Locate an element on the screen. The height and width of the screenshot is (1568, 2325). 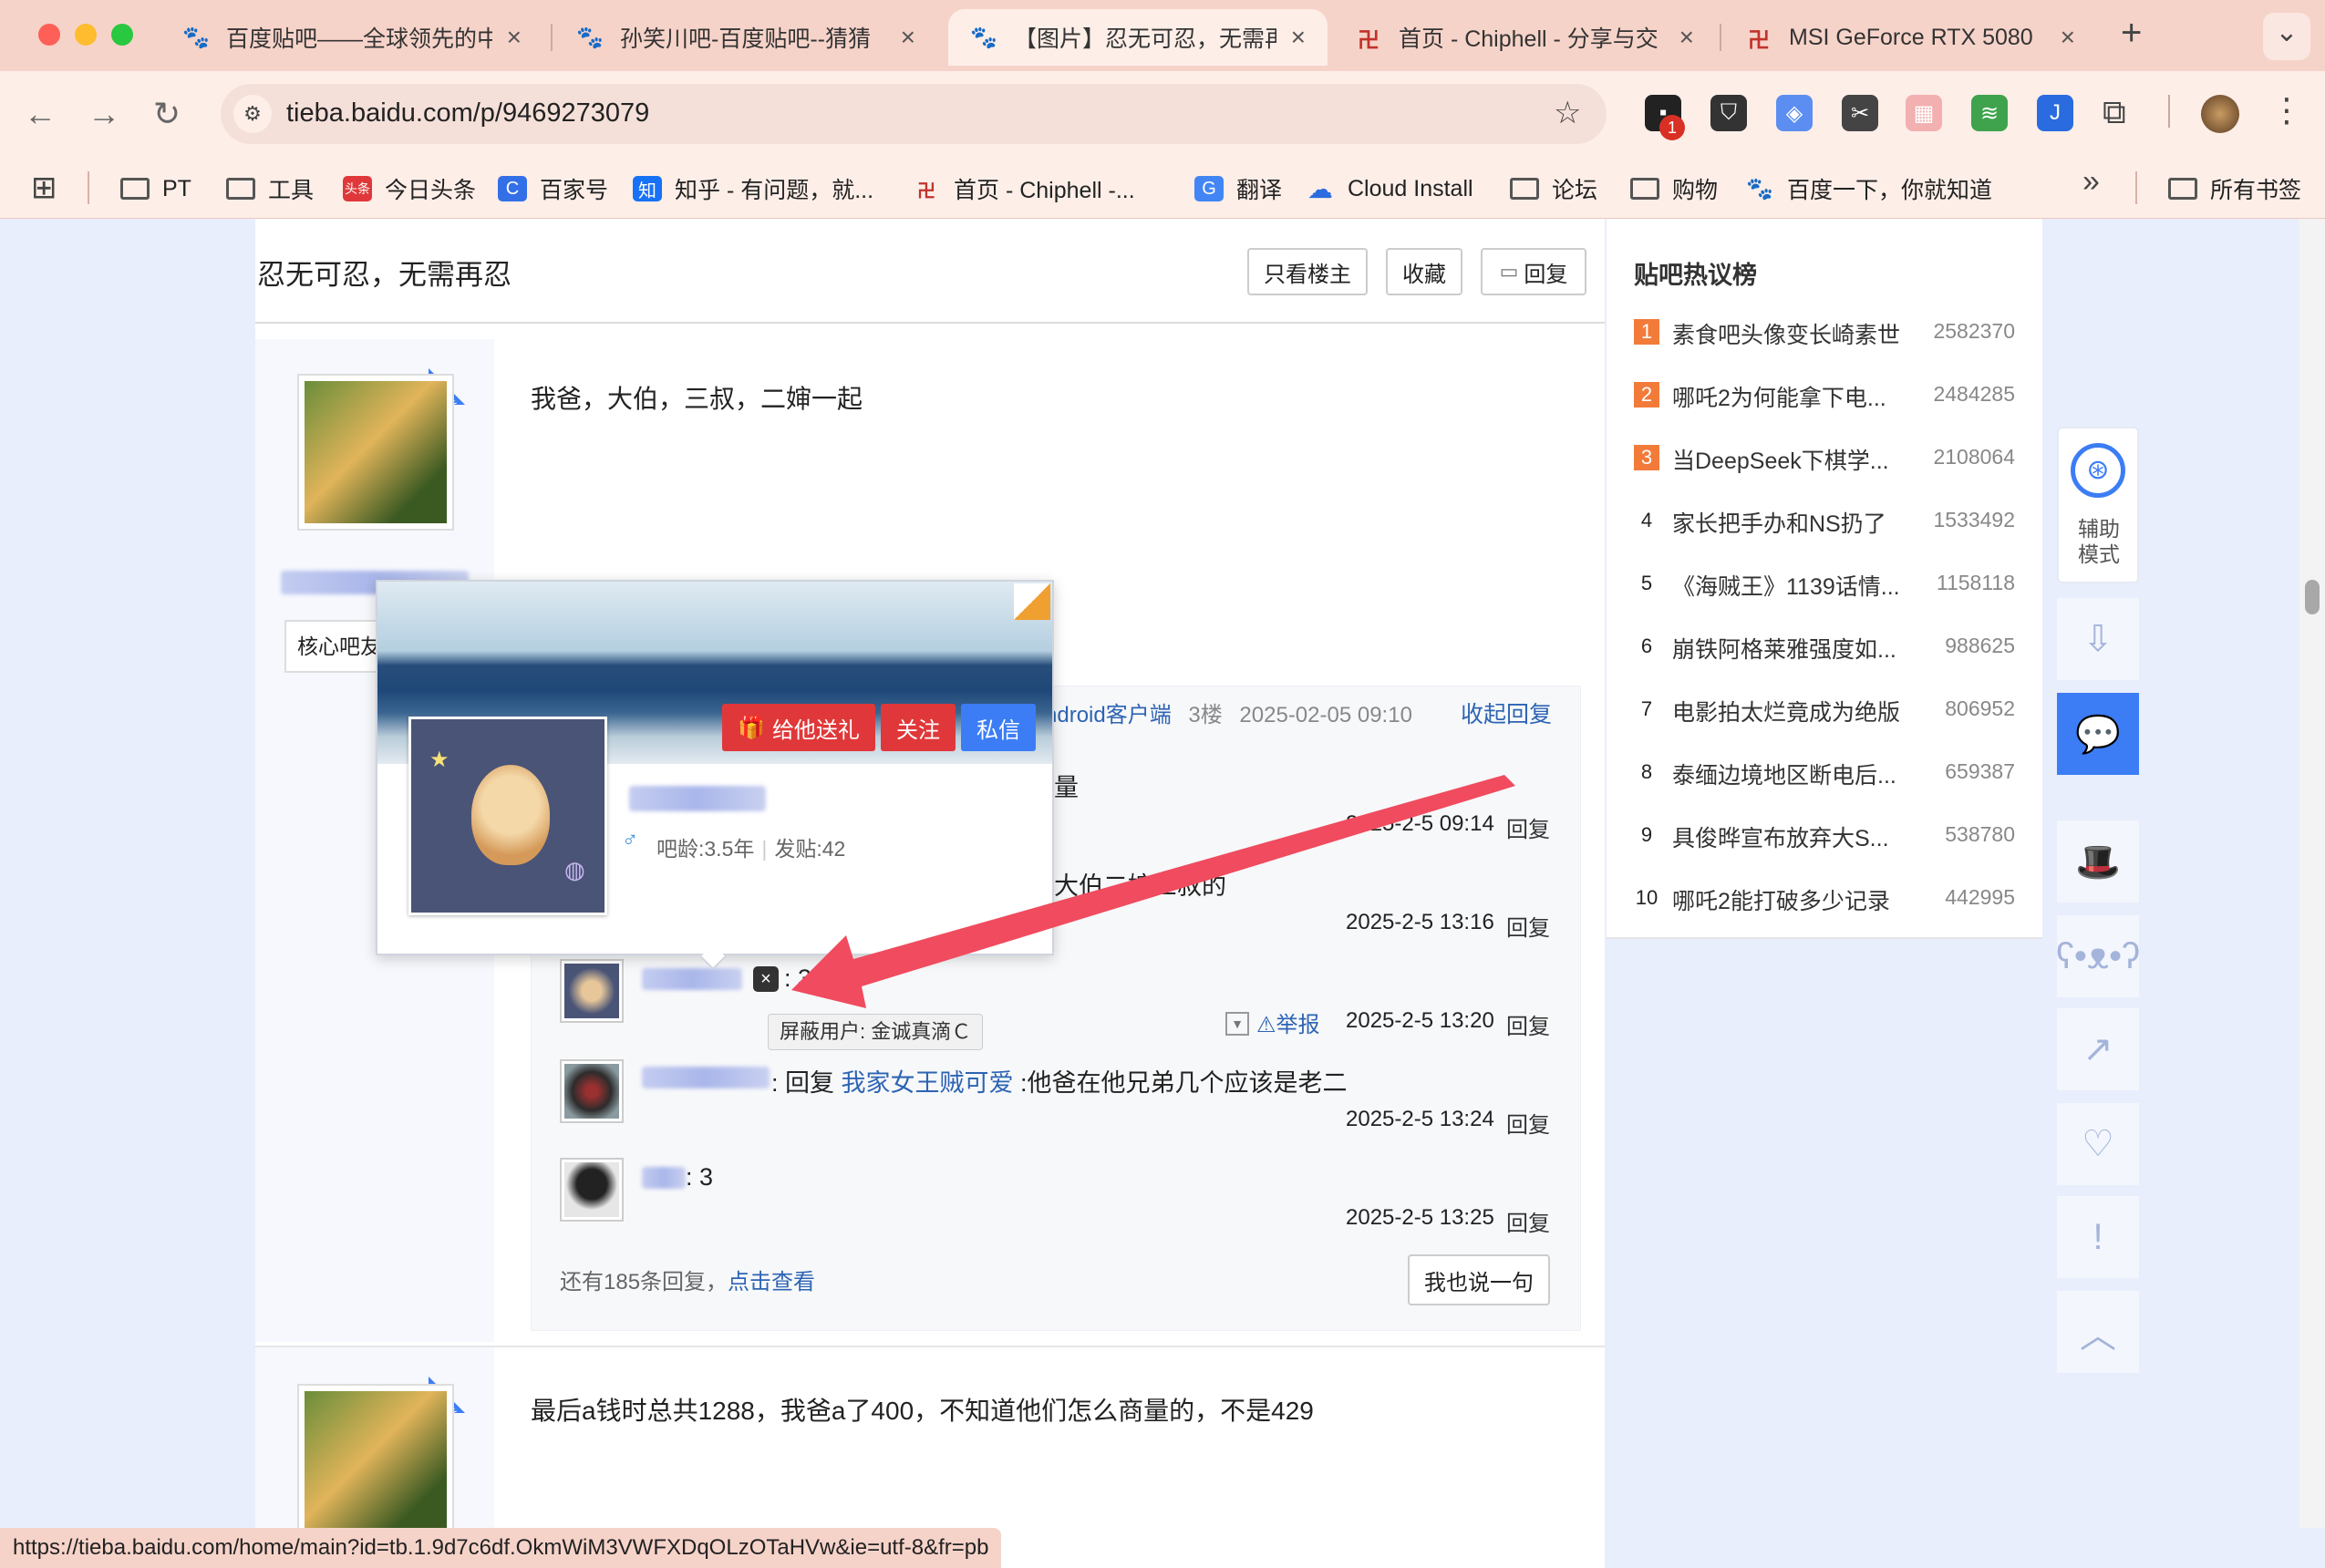
hot-rank-number: 6 is located at coordinates (1646, 645).